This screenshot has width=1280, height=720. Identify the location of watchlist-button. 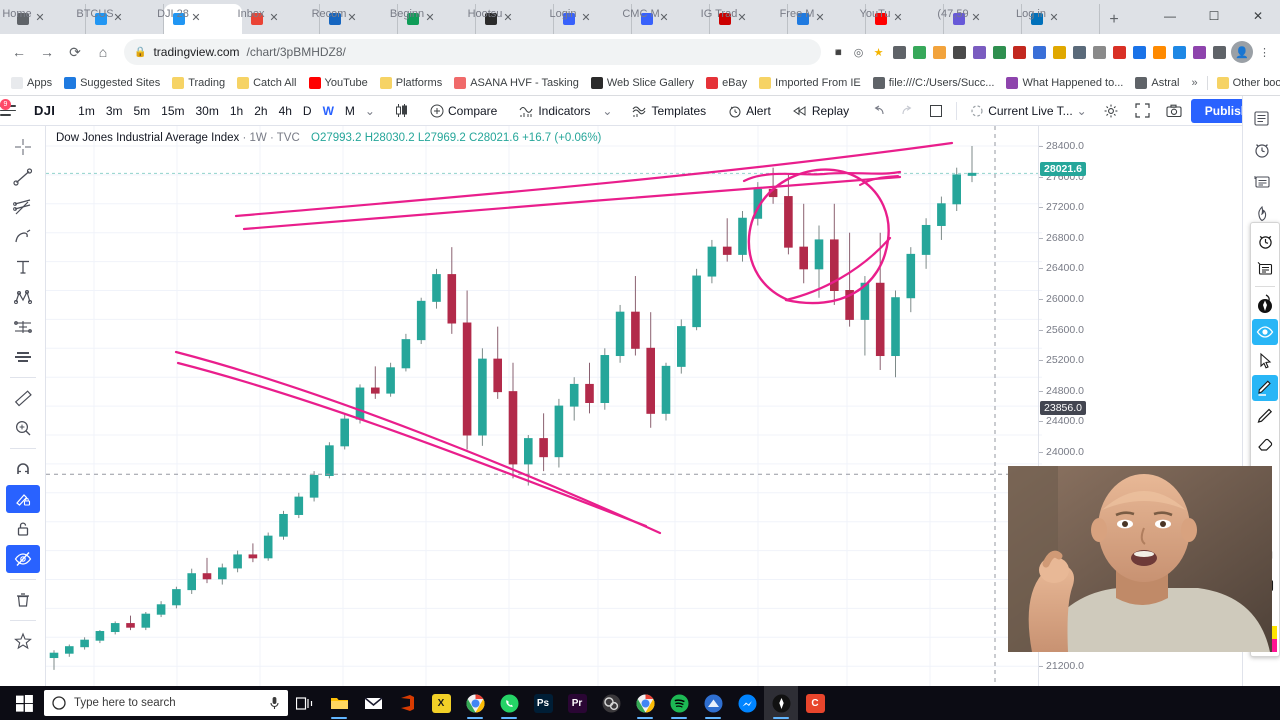
(1262, 118).